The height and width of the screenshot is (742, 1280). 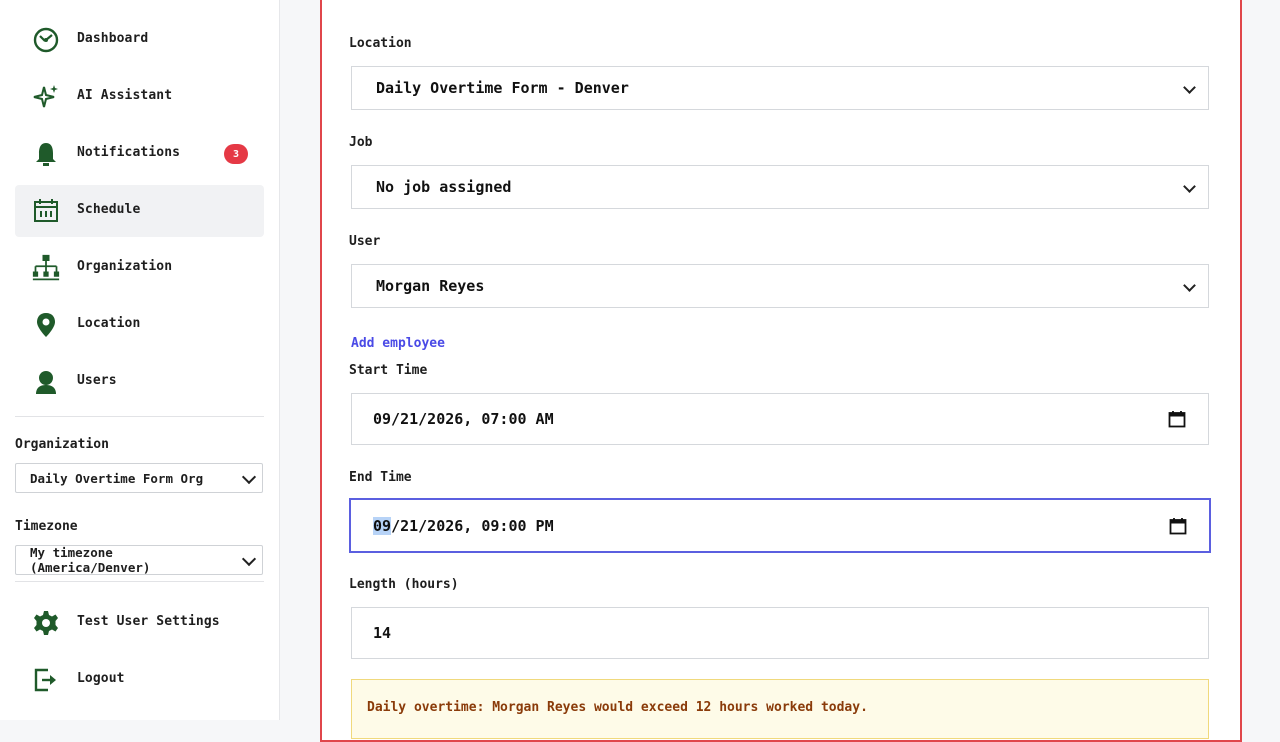 What do you see at coordinates (46, 325) in the screenshot?
I see `map-pin-icon` at bounding box center [46, 325].